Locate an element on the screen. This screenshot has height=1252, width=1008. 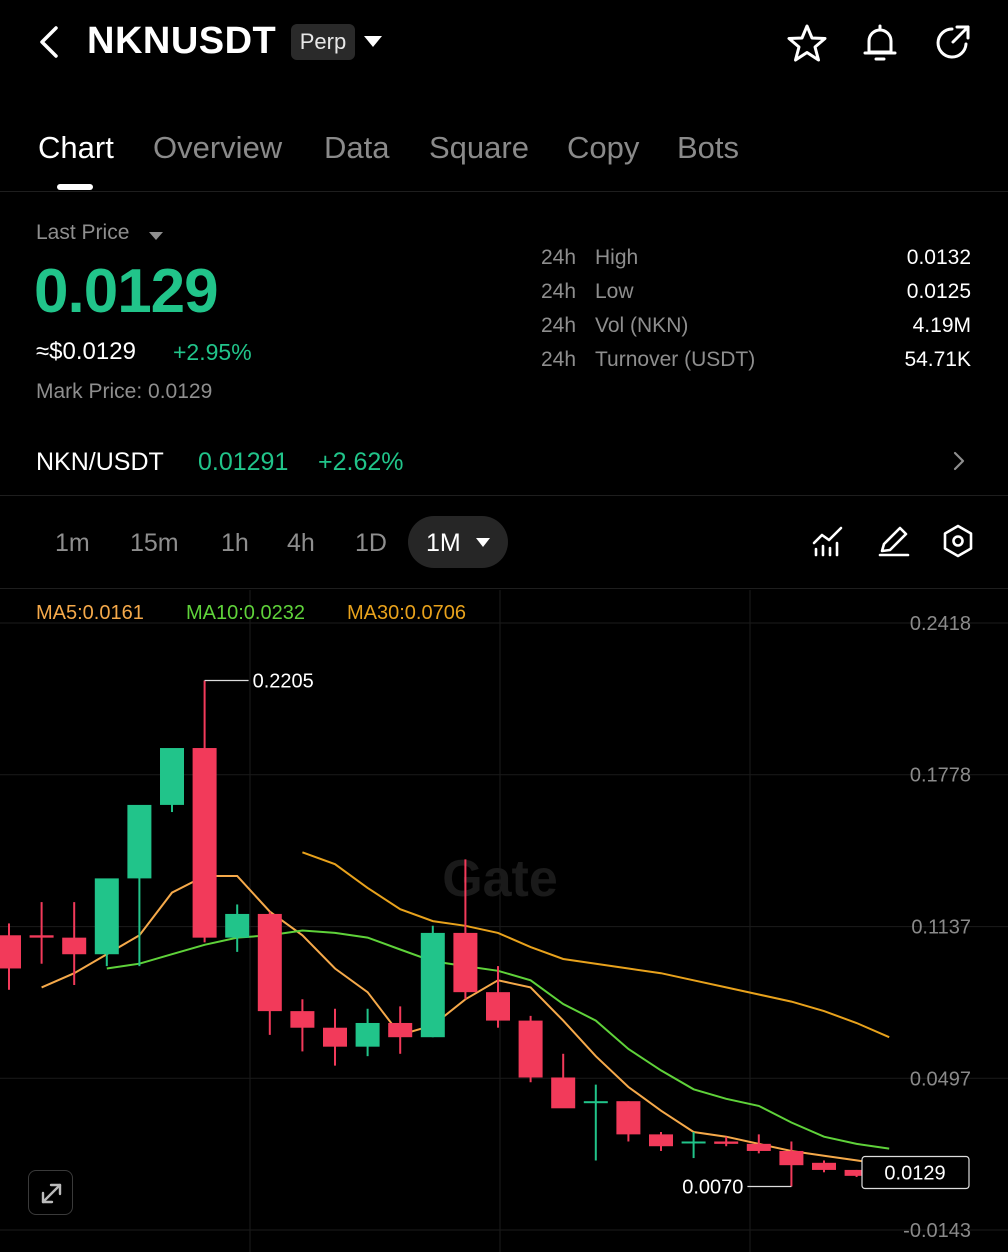
tab-bots: Bots is located at coordinates (708, 148).